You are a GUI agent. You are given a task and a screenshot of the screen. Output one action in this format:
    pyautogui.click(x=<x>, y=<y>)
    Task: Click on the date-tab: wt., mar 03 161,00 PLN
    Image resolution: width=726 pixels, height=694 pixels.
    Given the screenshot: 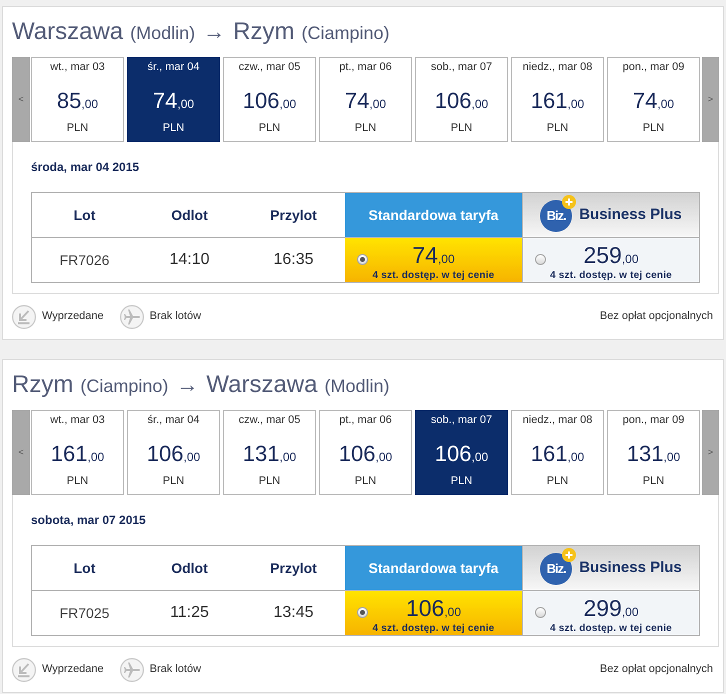 What is the action you would take?
    pyautogui.click(x=77, y=452)
    